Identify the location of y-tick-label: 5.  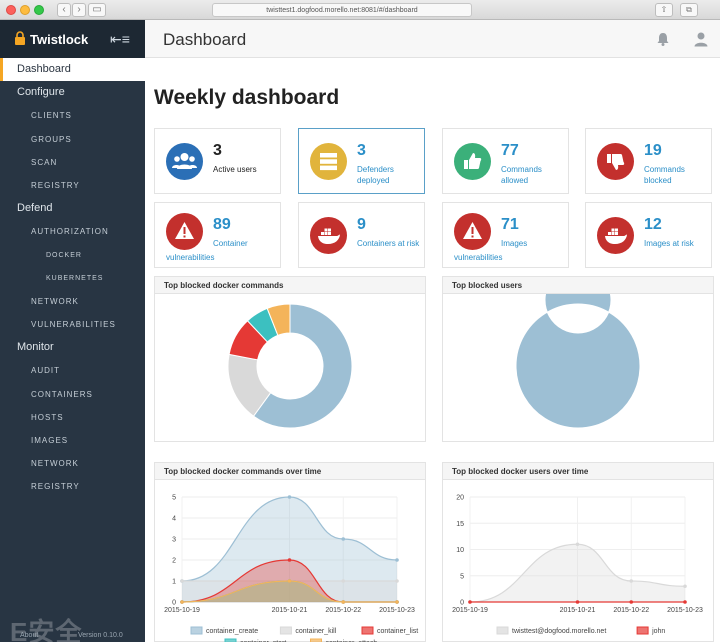
(462, 576).